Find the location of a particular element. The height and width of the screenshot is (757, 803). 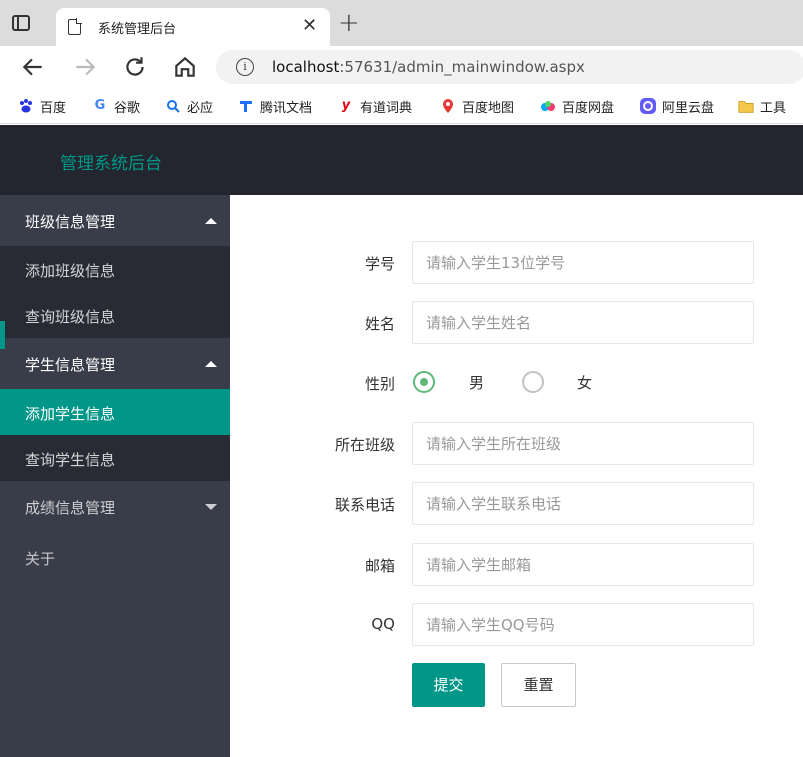

nav-item-about: 关于 is located at coordinates (40, 558).